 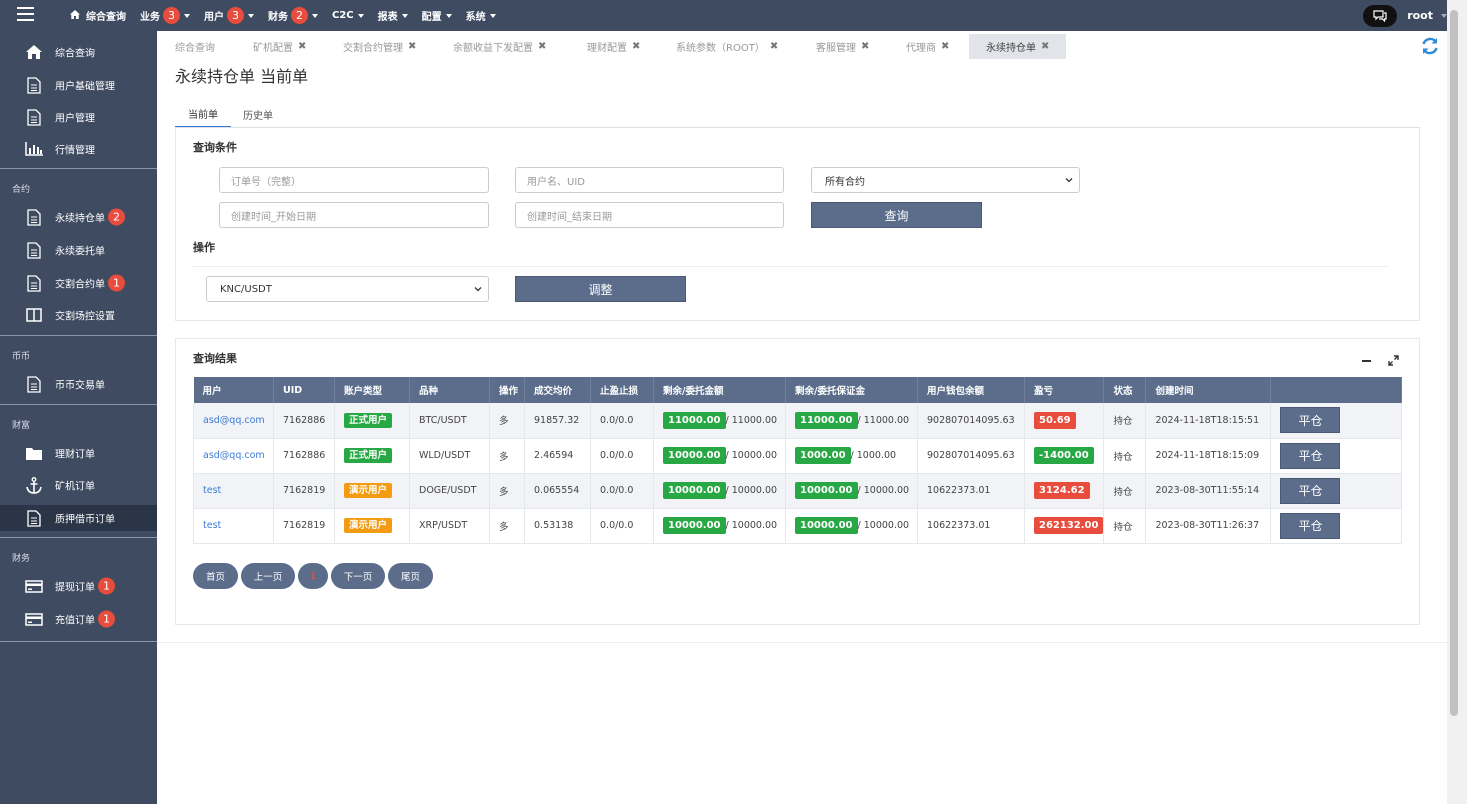 I want to click on nav-users: 用户 3, so click(x=229, y=15).